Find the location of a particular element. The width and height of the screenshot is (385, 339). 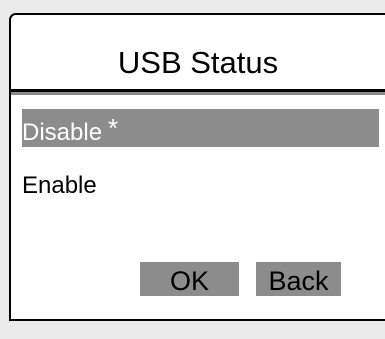

option-disable: Disable * is located at coordinates (200, 128).